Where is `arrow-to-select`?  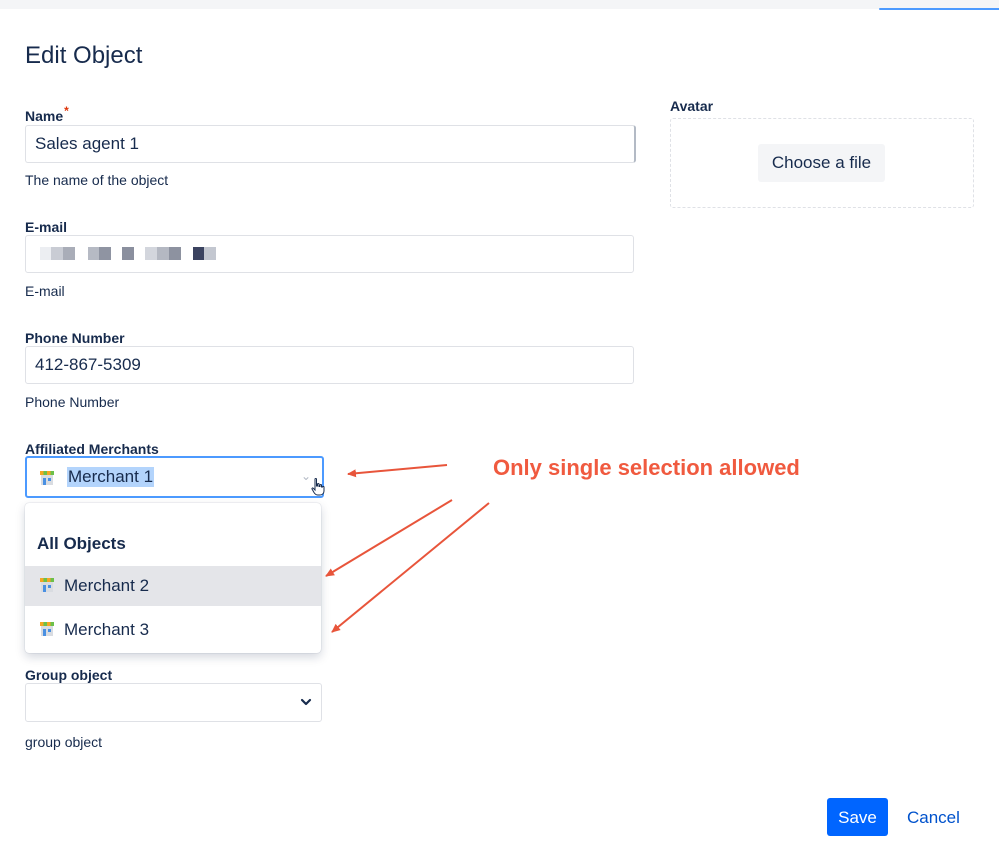 arrow-to-select is located at coordinates (397, 471).